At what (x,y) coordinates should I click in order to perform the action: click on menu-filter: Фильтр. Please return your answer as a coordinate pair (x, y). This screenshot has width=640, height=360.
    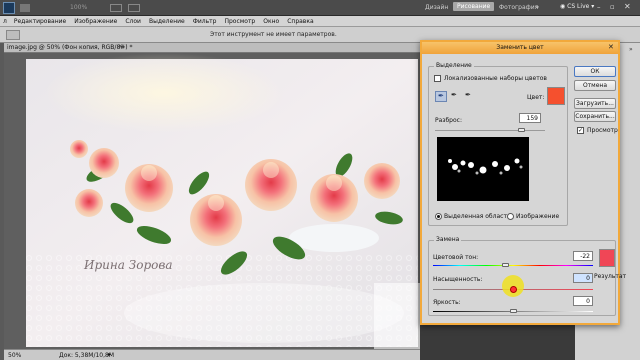
    Looking at the image, I should click on (205, 21).